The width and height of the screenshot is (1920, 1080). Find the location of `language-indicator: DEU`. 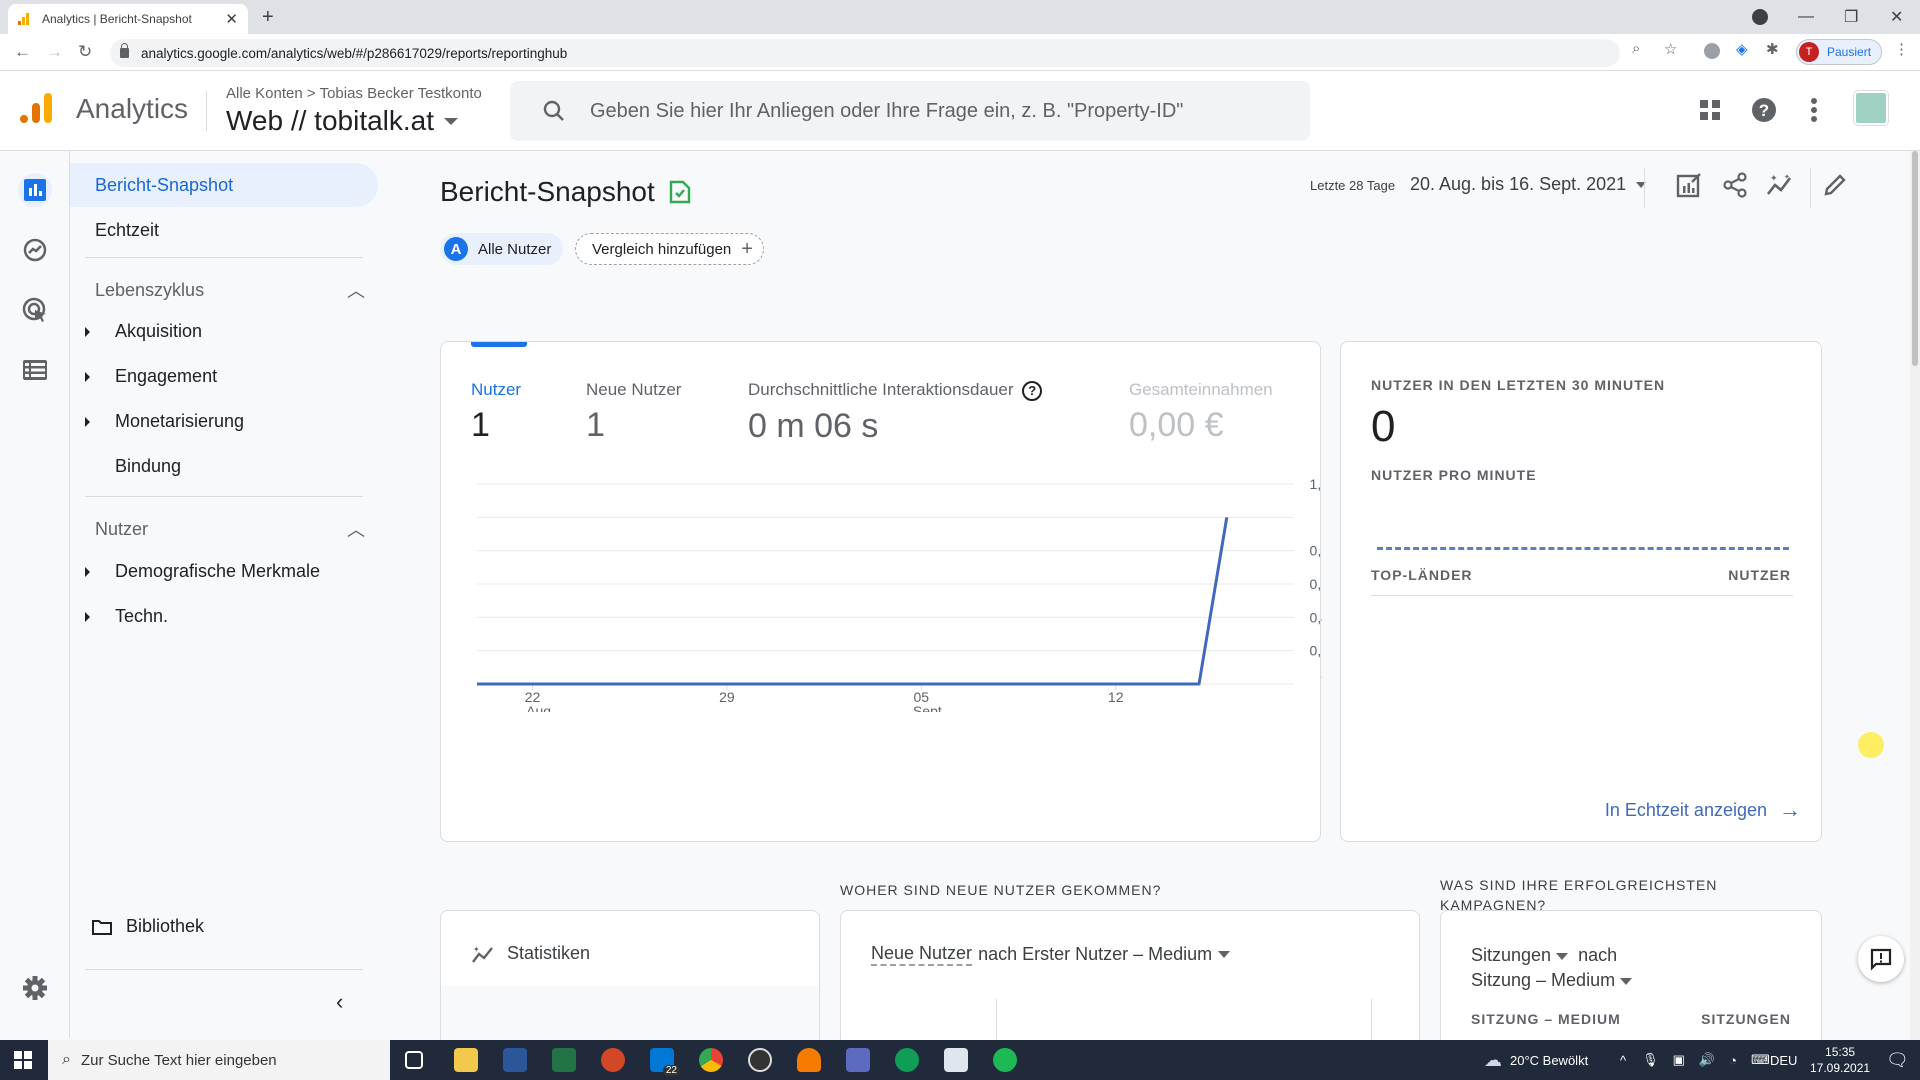

language-indicator: DEU is located at coordinates (1783, 1060).